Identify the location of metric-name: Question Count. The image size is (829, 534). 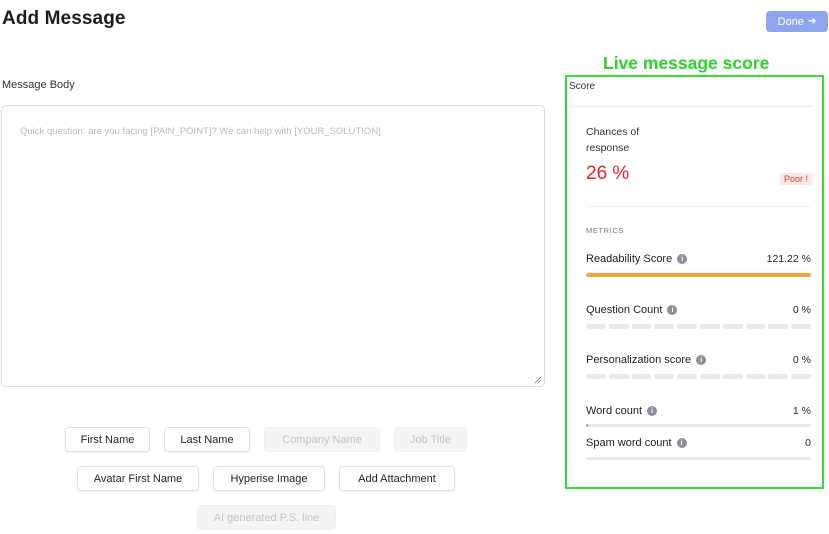
(624, 310).